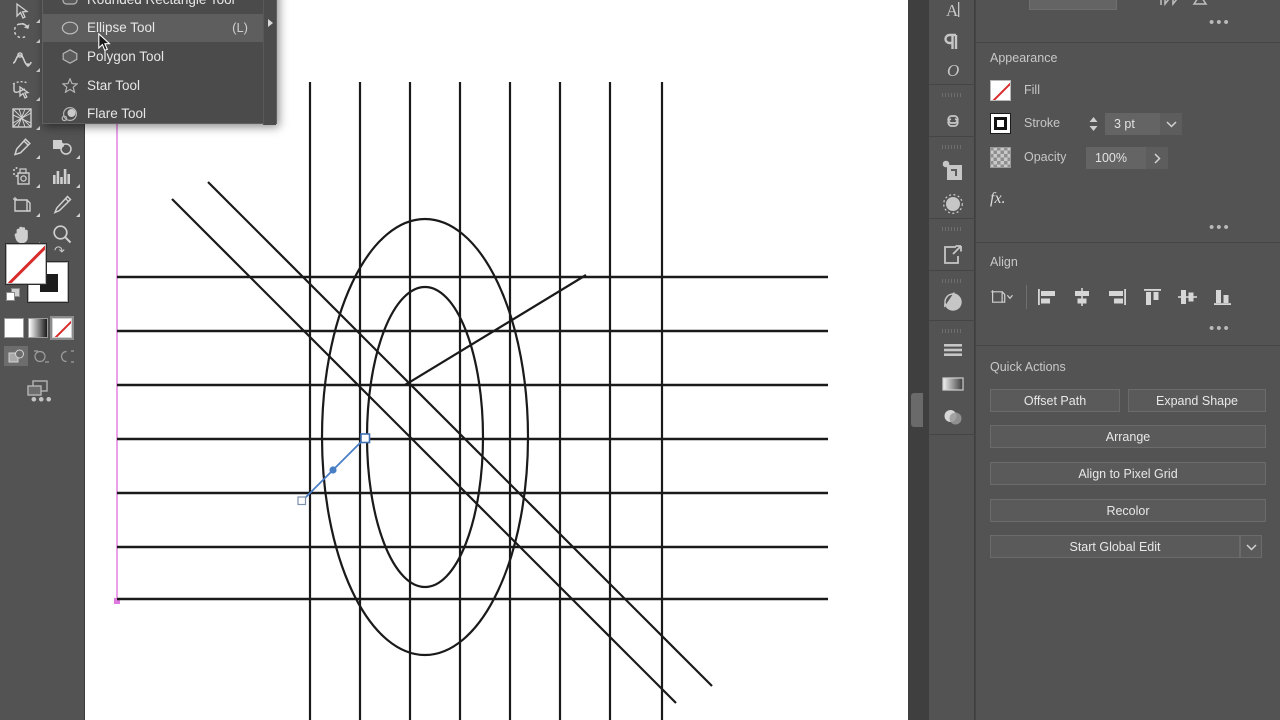 This screenshot has height=720, width=1280. I want to click on links-panel-icon, so click(952, 121).